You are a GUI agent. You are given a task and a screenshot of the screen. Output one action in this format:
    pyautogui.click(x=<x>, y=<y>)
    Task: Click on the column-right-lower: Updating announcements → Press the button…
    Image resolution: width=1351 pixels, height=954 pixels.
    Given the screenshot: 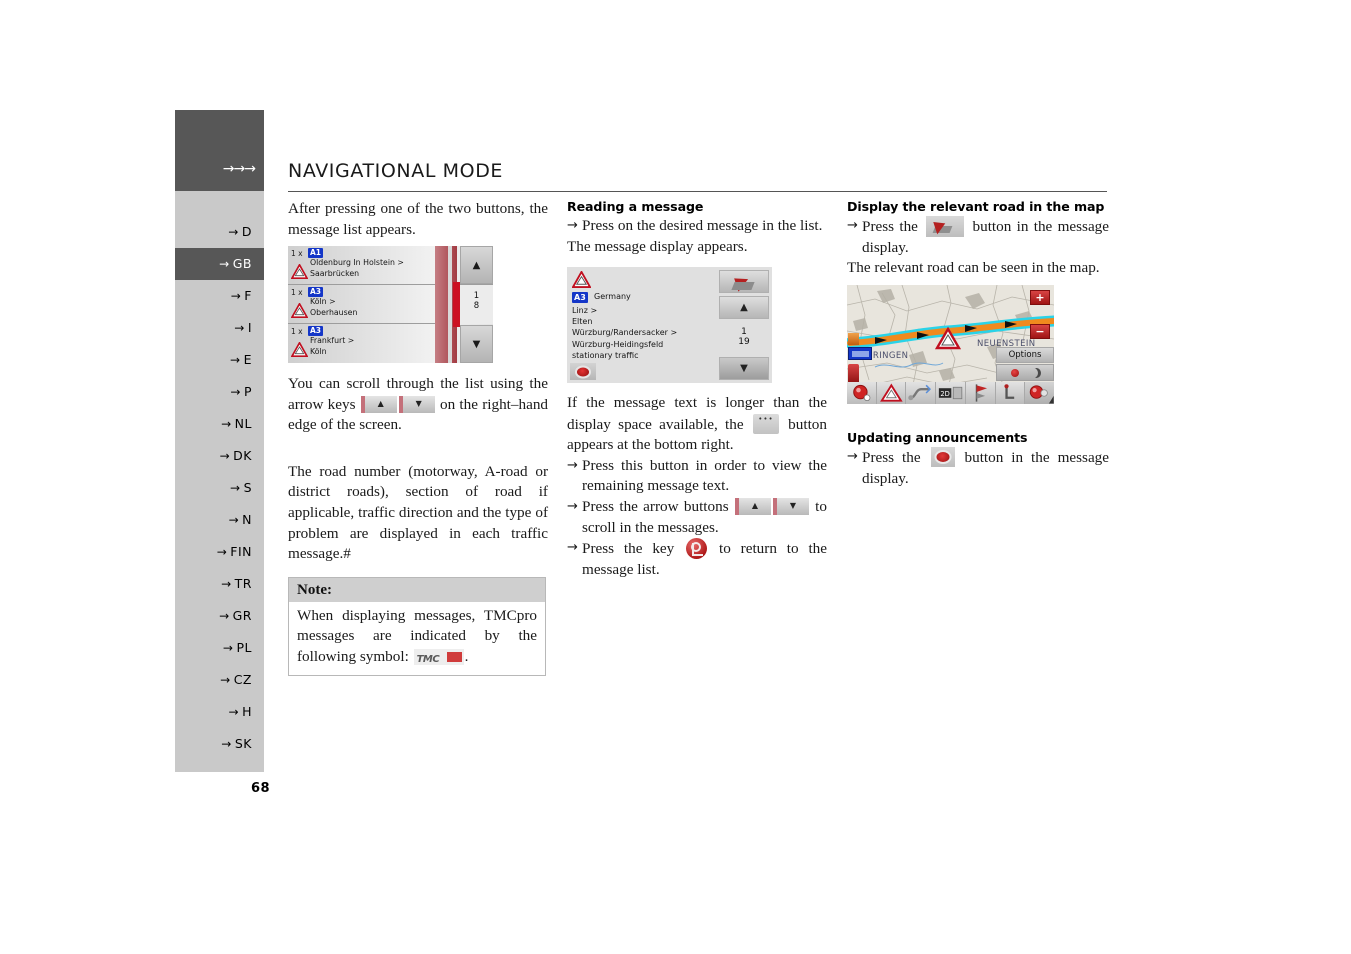 What is the action you would take?
    pyautogui.click(x=978, y=459)
    